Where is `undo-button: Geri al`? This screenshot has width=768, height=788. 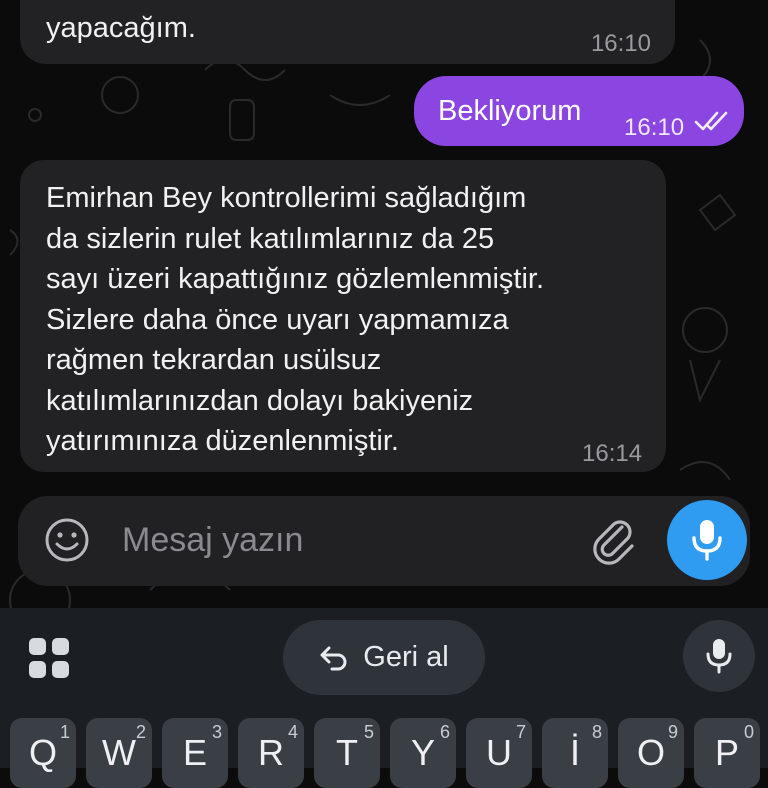
undo-button: Geri al is located at coordinates (384, 657).